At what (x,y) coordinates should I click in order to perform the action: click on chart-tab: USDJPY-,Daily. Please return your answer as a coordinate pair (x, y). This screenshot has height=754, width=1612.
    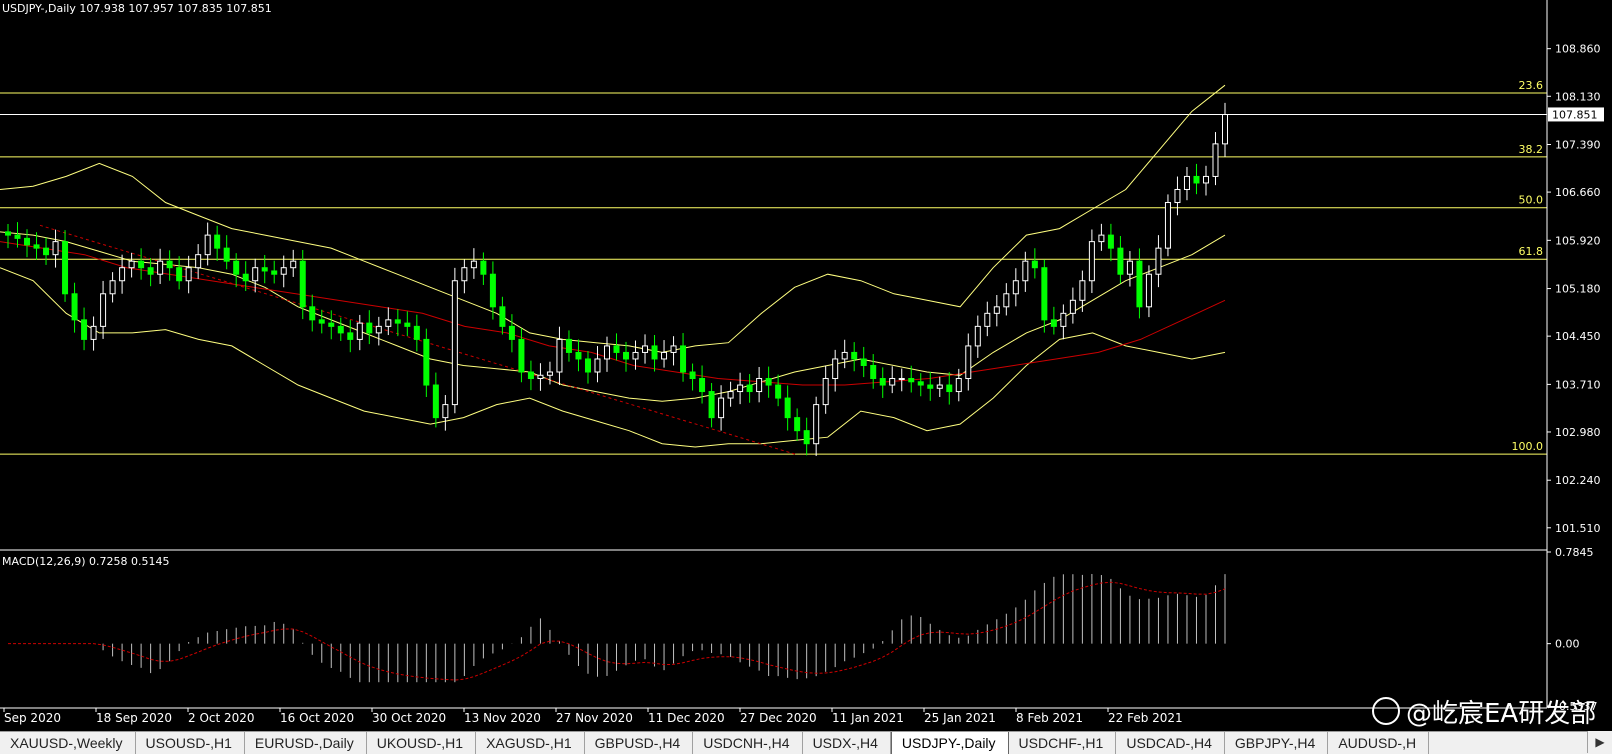
    Looking at the image, I should click on (949, 743).